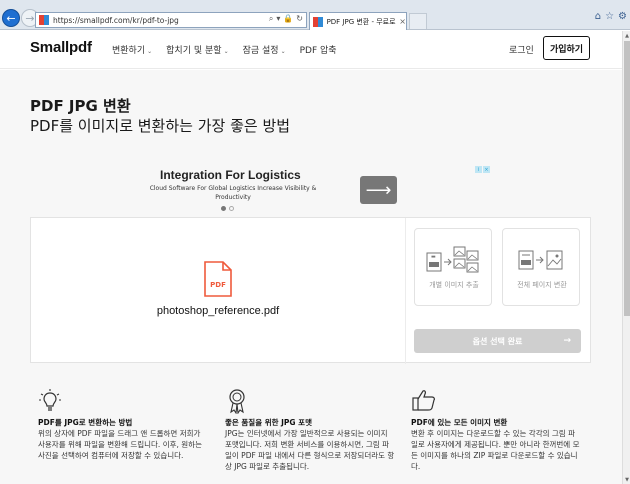  What do you see at coordinates (459, 422) in the screenshot?
I see `feature-title: PDF에 있는 모든 이미지 변환` at bounding box center [459, 422].